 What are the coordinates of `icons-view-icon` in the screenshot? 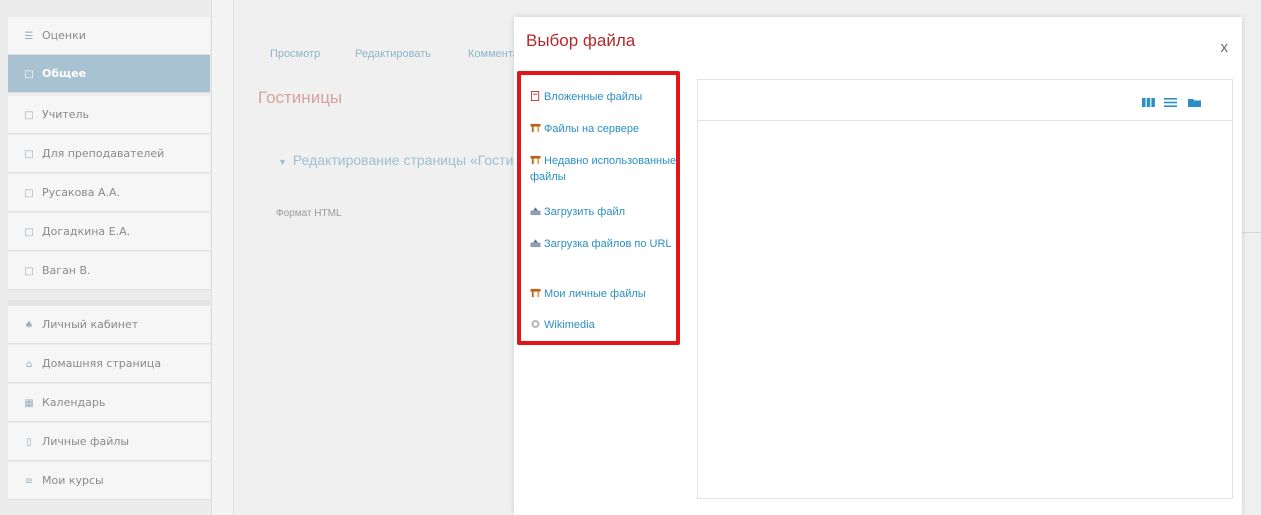 It's located at (1148, 102).